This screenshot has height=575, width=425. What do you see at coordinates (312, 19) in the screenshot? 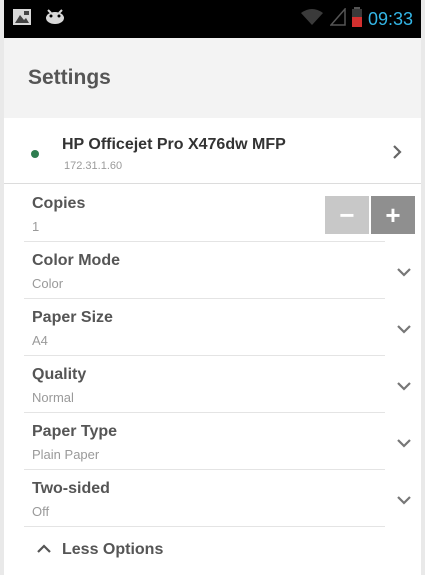
I see `wifi-icon` at bounding box center [312, 19].